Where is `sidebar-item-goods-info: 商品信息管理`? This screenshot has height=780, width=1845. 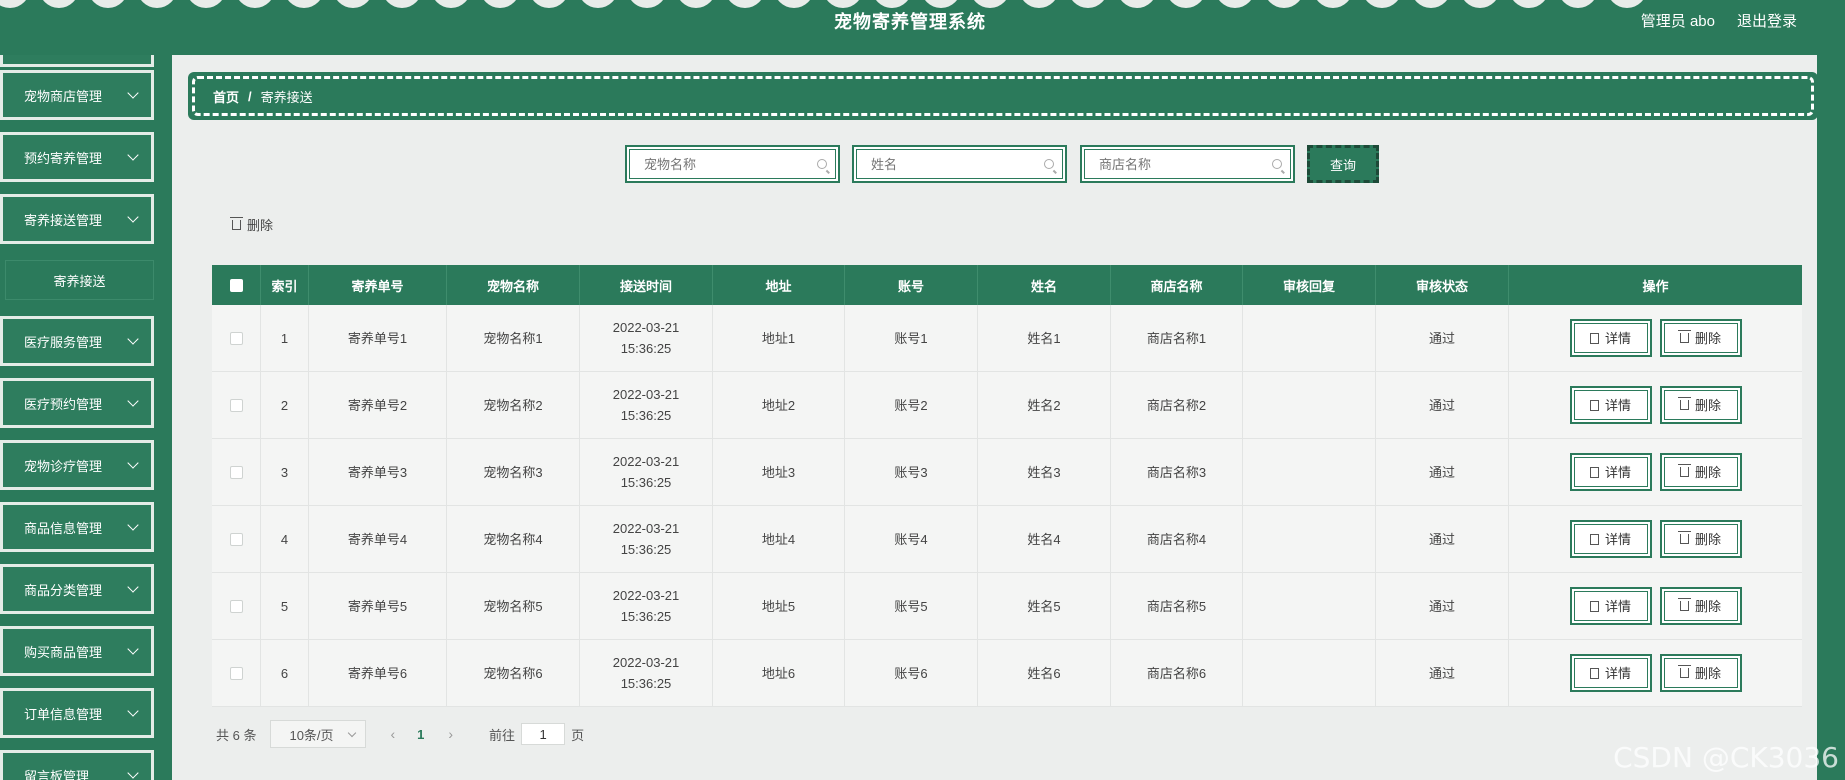 sidebar-item-goods-info: 商品信息管理 is located at coordinates (77, 527).